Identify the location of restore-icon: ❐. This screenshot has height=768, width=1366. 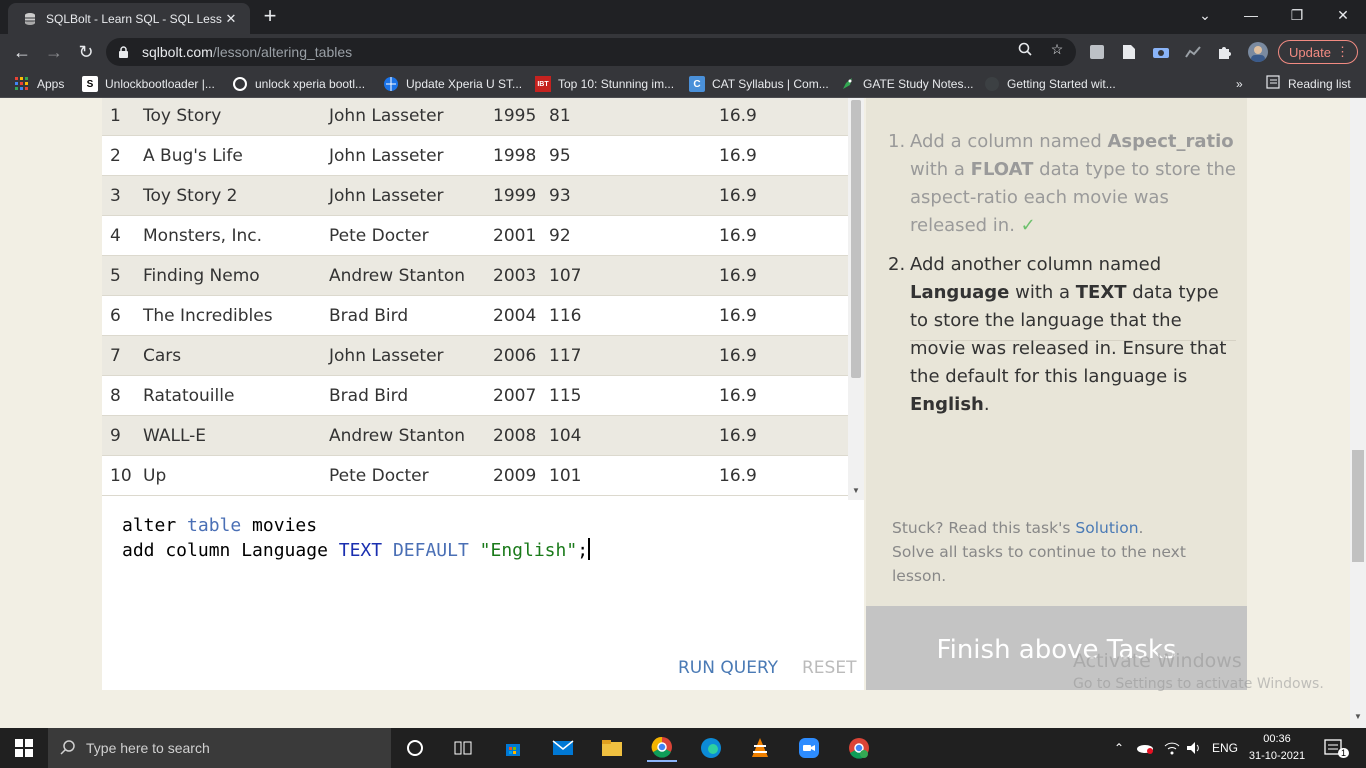
(1297, 15).